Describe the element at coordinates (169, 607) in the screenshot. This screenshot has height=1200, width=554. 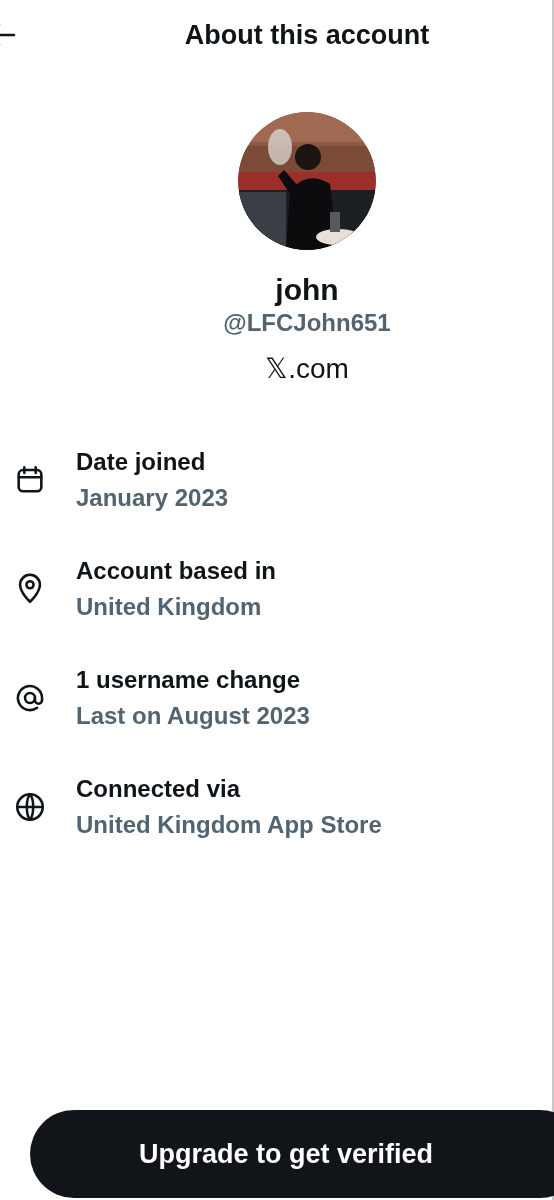
I see `detail-value: United Kingdom` at that location.